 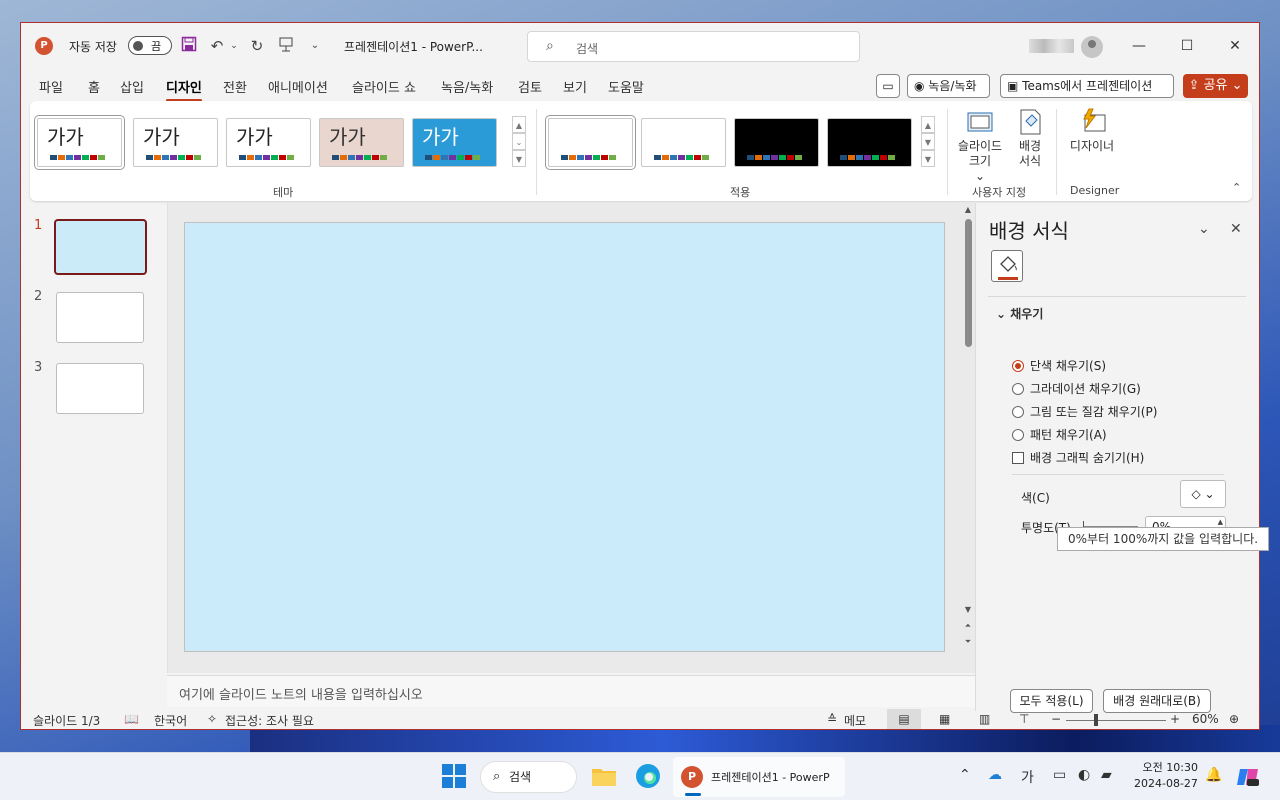 What do you see at coordinates (1076, 388) in the screenshot?
I see `gradient-fill-option: 그라데이션 채우기(G)` at bounding box center [1076, 388].